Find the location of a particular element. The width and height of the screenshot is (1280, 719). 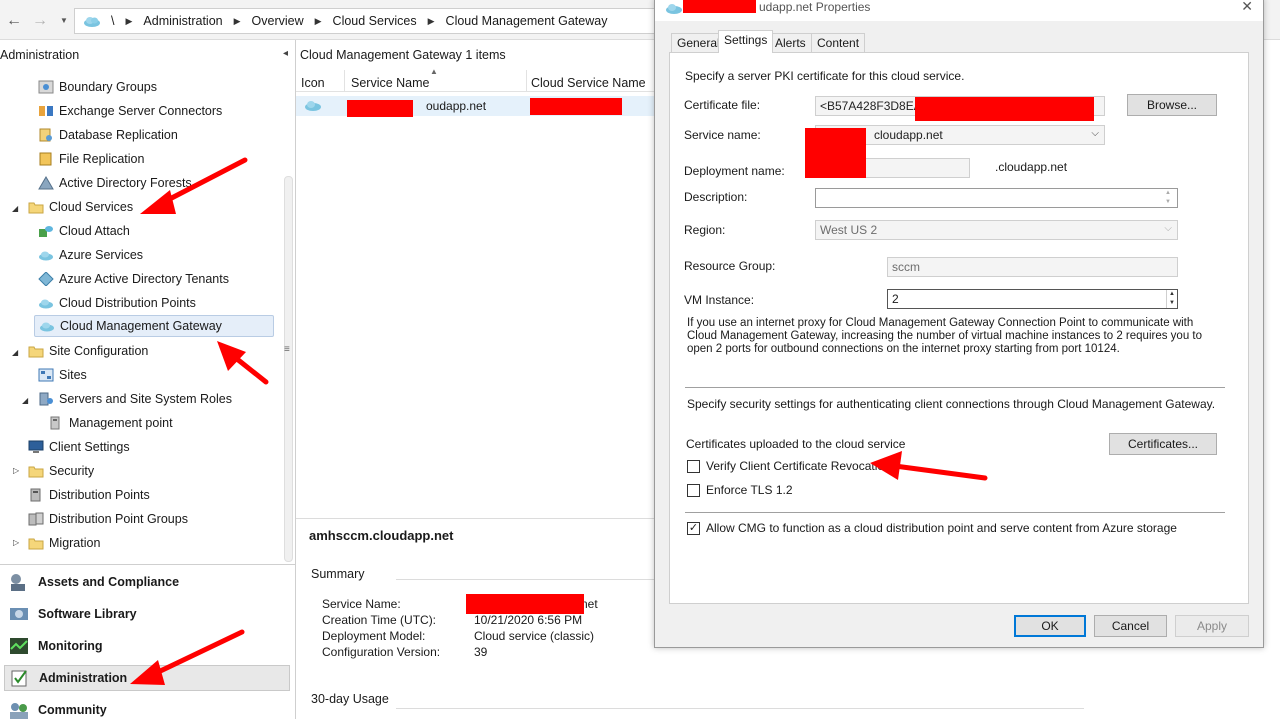

tree-item-management-point: Management point is located at coordinates (110, 423).